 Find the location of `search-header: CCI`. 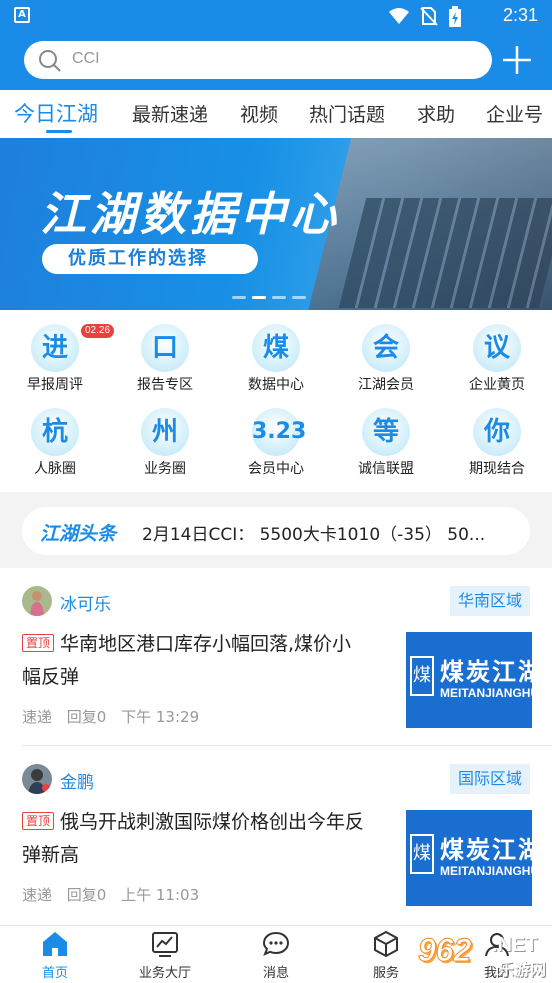

search-header: CCI is located at coordinates (276, 61).